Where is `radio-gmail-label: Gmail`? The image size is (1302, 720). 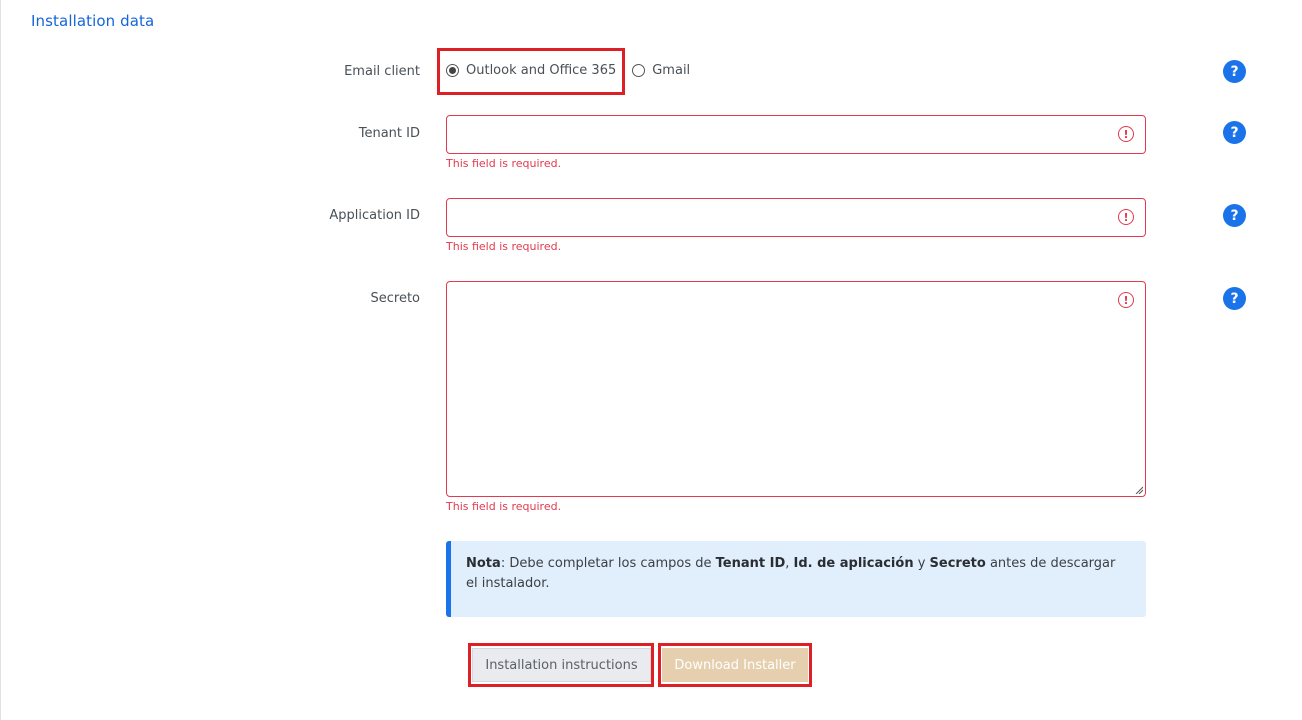
radio-gmail-label: Gmail is located at coordinates (671, 70).